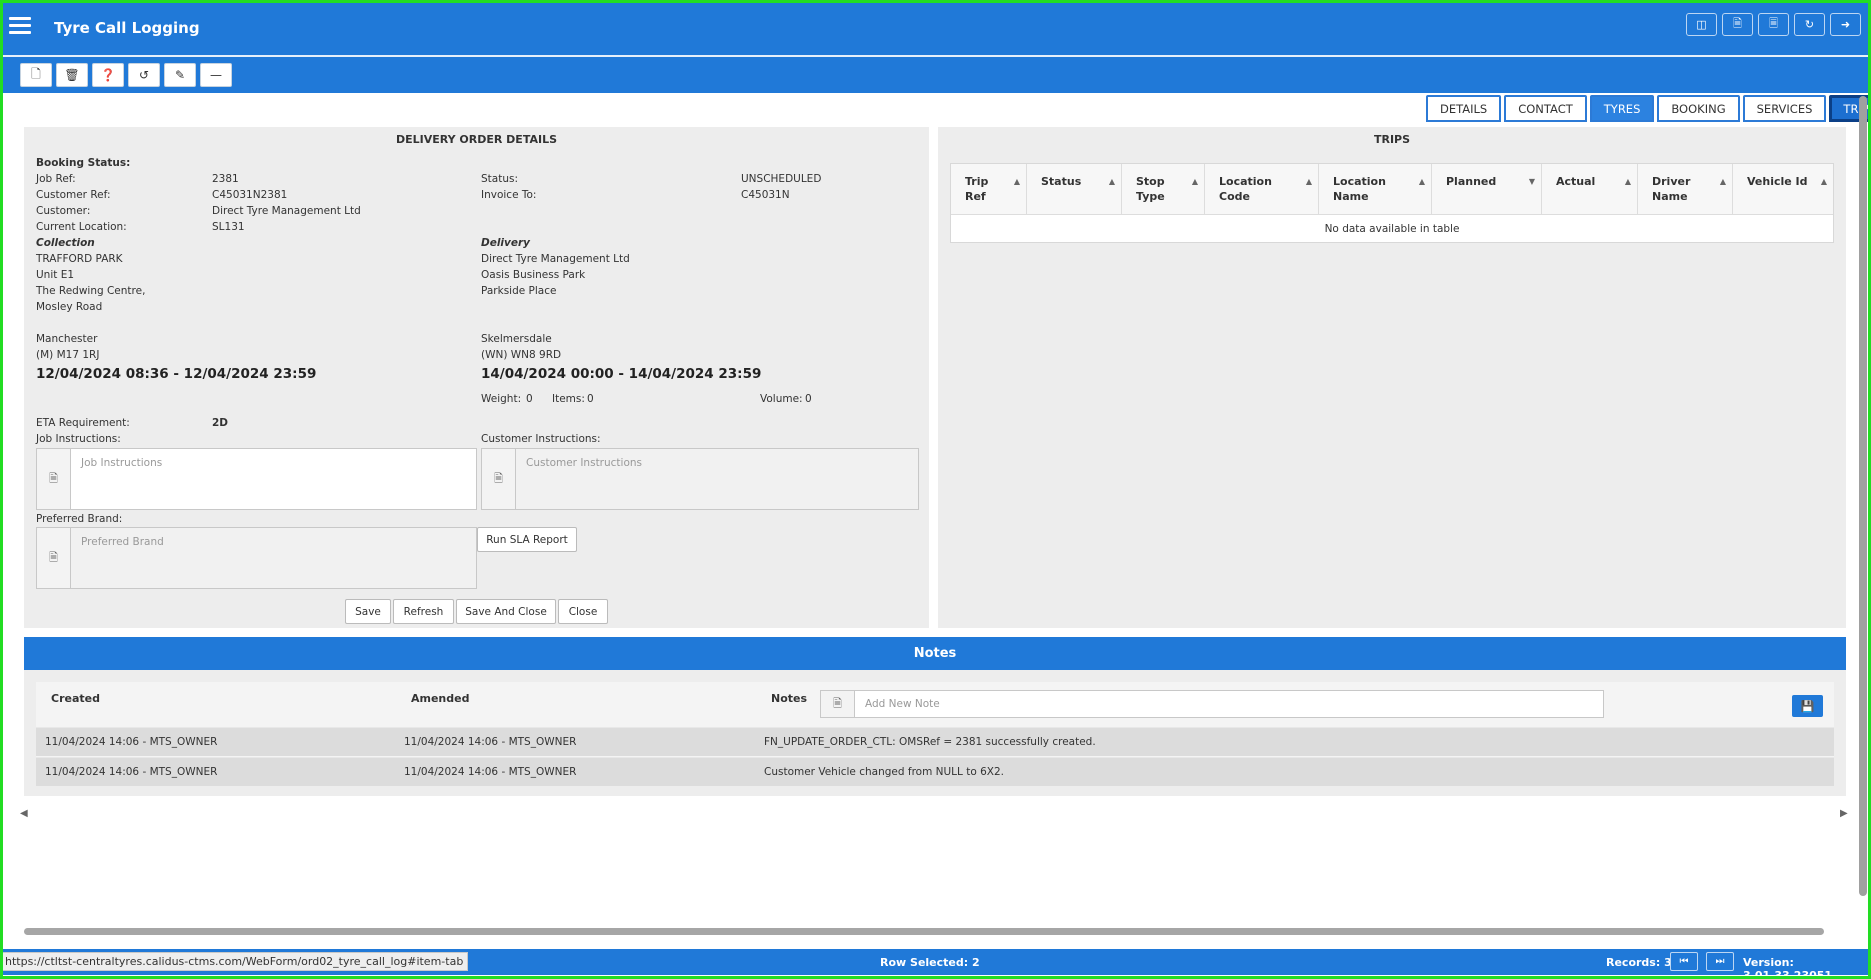 Image resolution: width=1871 pixels, height=979 pixels. Describe the element at coordinates (499, 179) in the screenshot. I see `status-label: Status:` at that location.